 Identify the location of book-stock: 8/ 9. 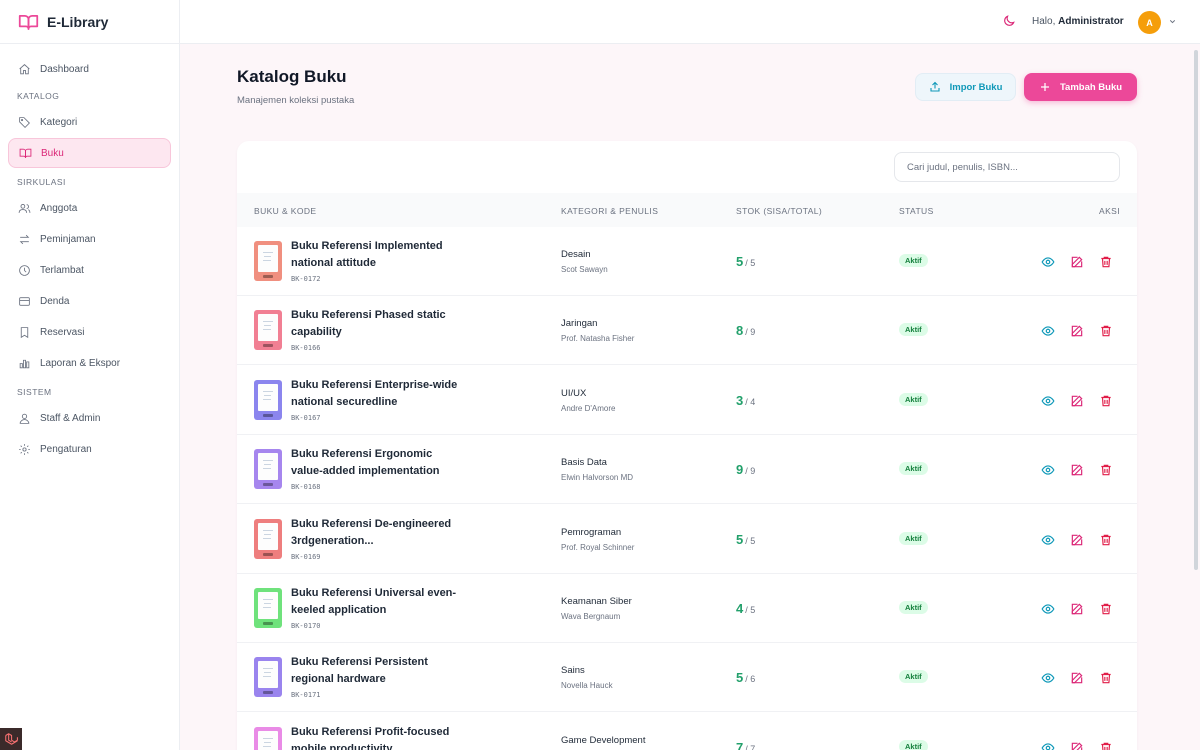
(745, 330).